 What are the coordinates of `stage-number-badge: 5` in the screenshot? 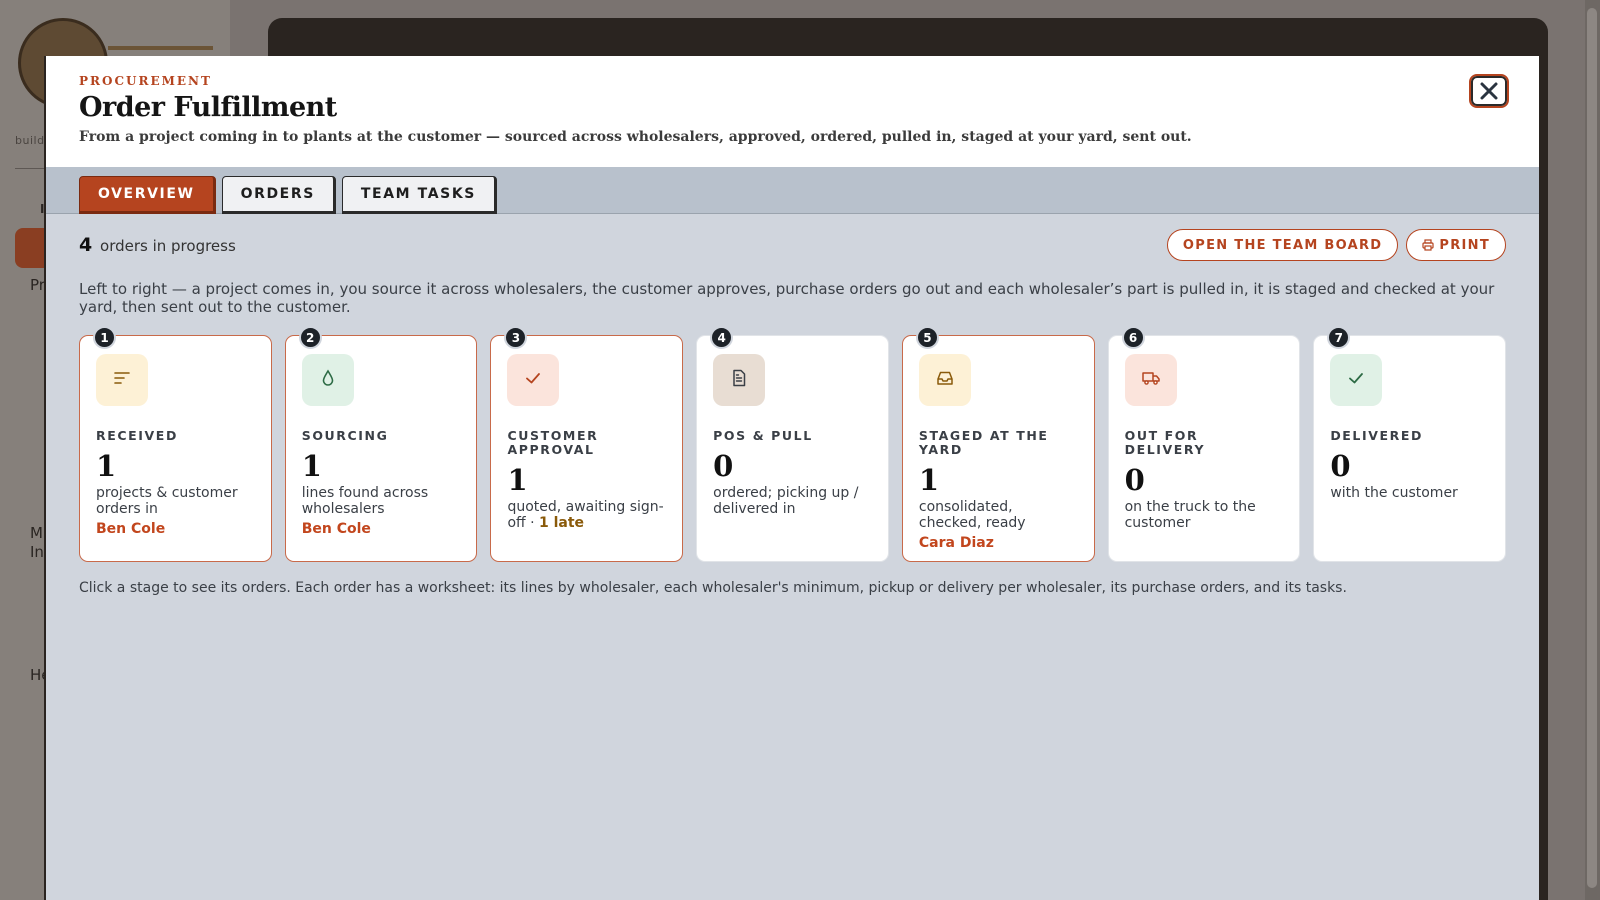 It's located at (927, 337).